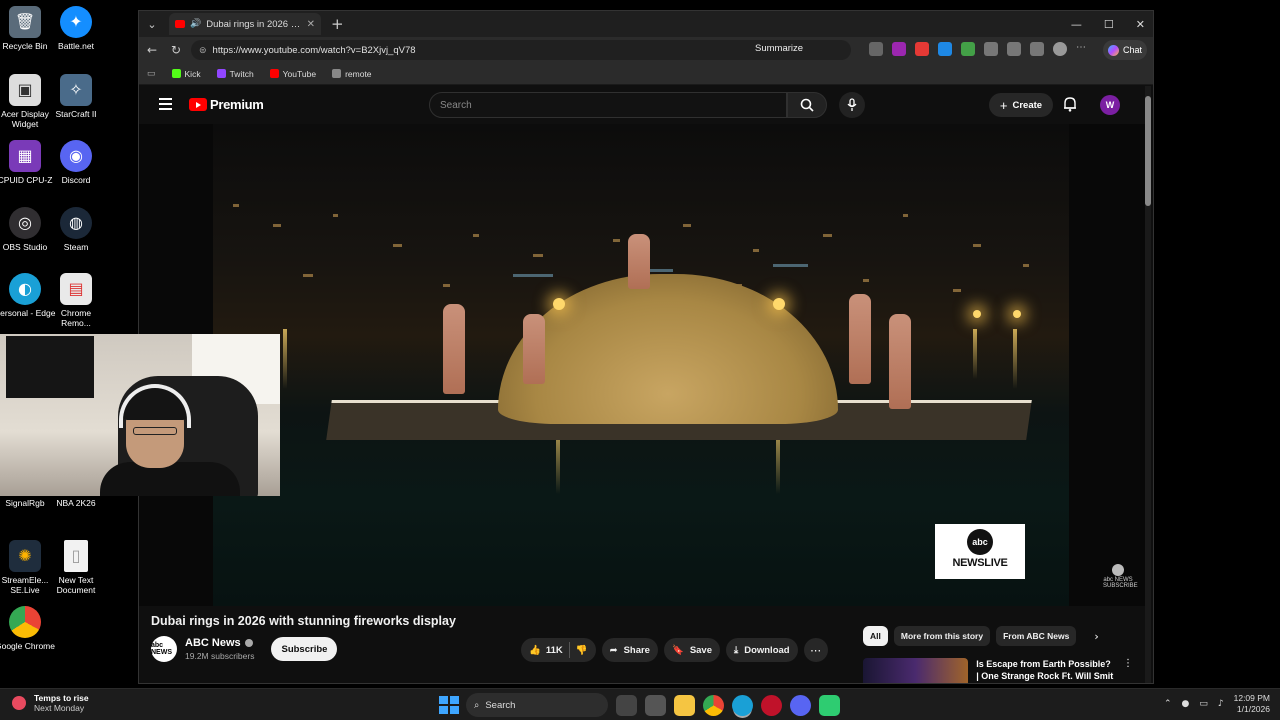 The width and height of the screenshot is (1280, 720). I want to click on copilot-chat-button: Chat, so click(1125, 50).